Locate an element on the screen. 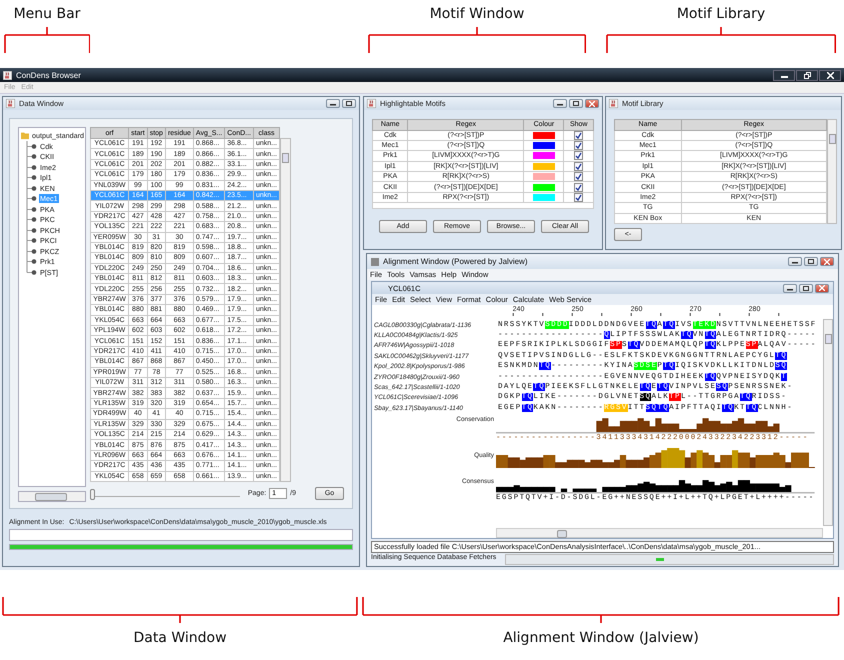 The height and width of the screenshot is (660, 844). window-title: ConDens Browser is located at coordinates (48, 75).